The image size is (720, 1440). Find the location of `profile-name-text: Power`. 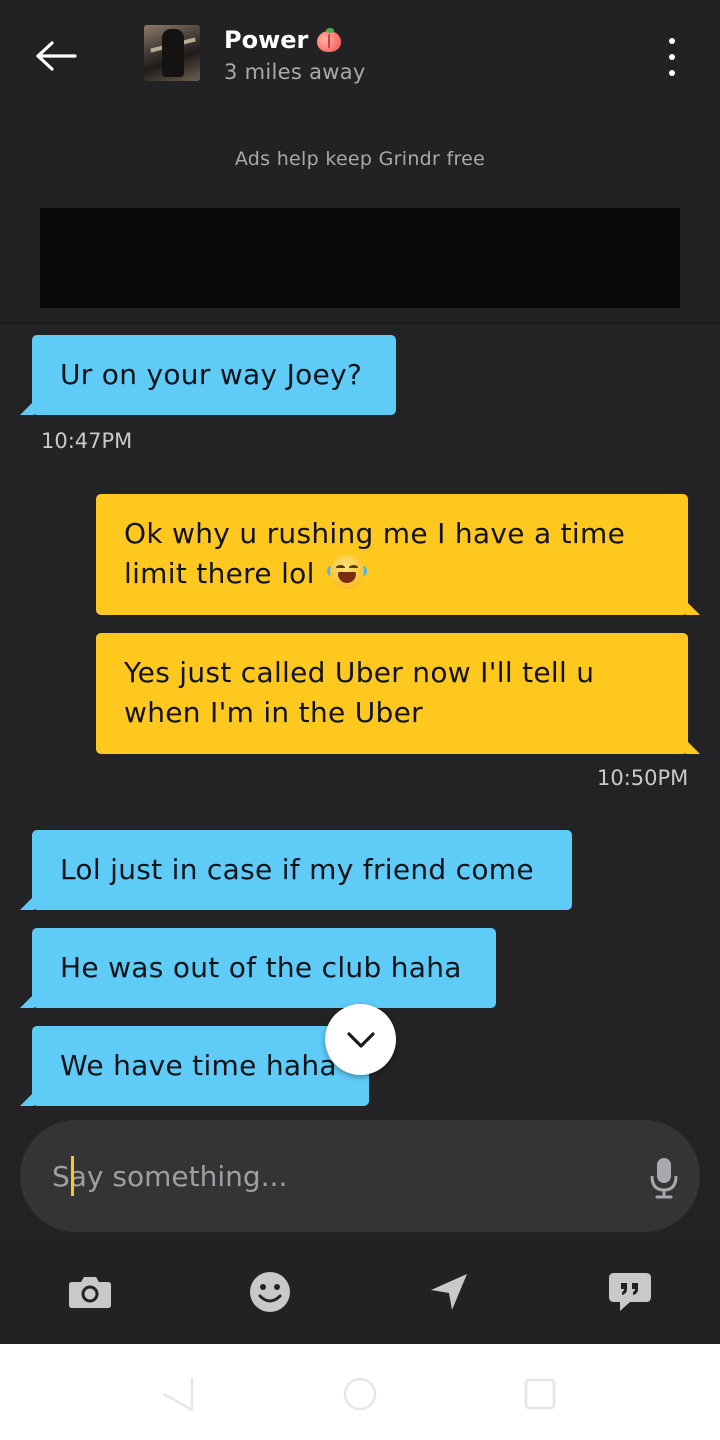

profile-name-text: Power is located at coordinates (266, 40).